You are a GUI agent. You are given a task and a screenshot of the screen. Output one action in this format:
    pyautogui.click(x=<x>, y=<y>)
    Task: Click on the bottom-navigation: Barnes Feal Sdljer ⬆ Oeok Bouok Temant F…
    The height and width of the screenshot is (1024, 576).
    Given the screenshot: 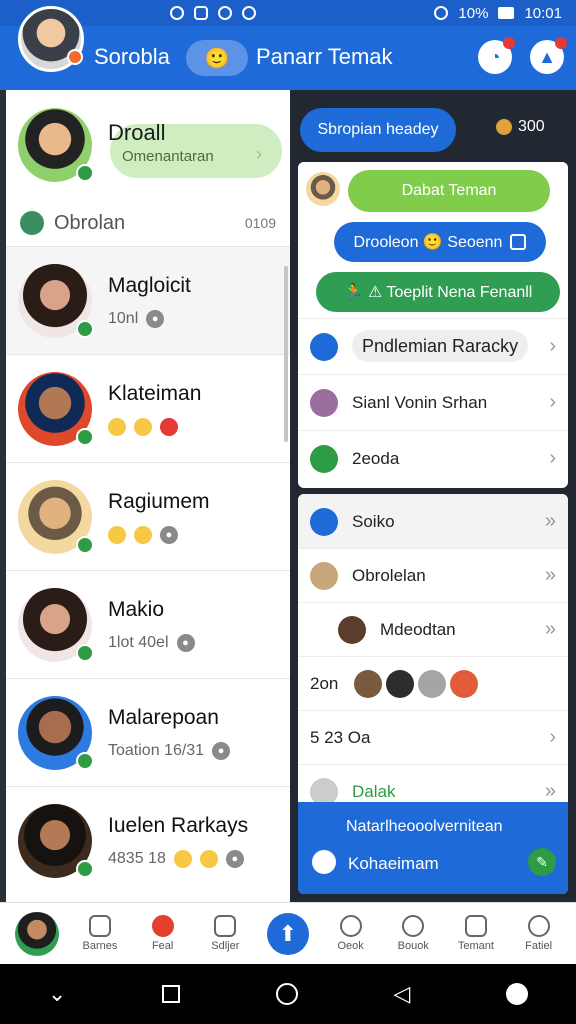 What is the action you would take?
    pyautogui.click(x=288, y=933)
    